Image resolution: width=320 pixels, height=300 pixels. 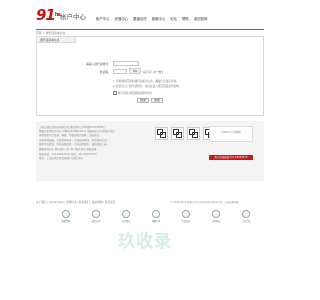 What do you see at coordinates (56, 40) in the screenshot?
I see `tab-account-info: 通行证基本信息` at bounding box center [56, 40].